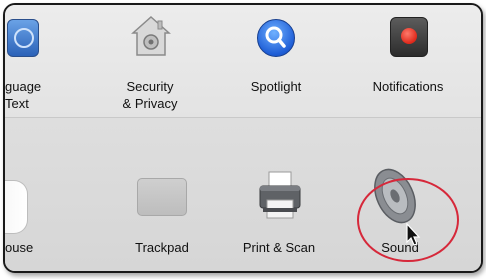 Image resolution: width=486 pixels, height=279 pixels. Describe the element at coordinates (162, 197) in the screenshot. I see `trackpad-icon` at that location.